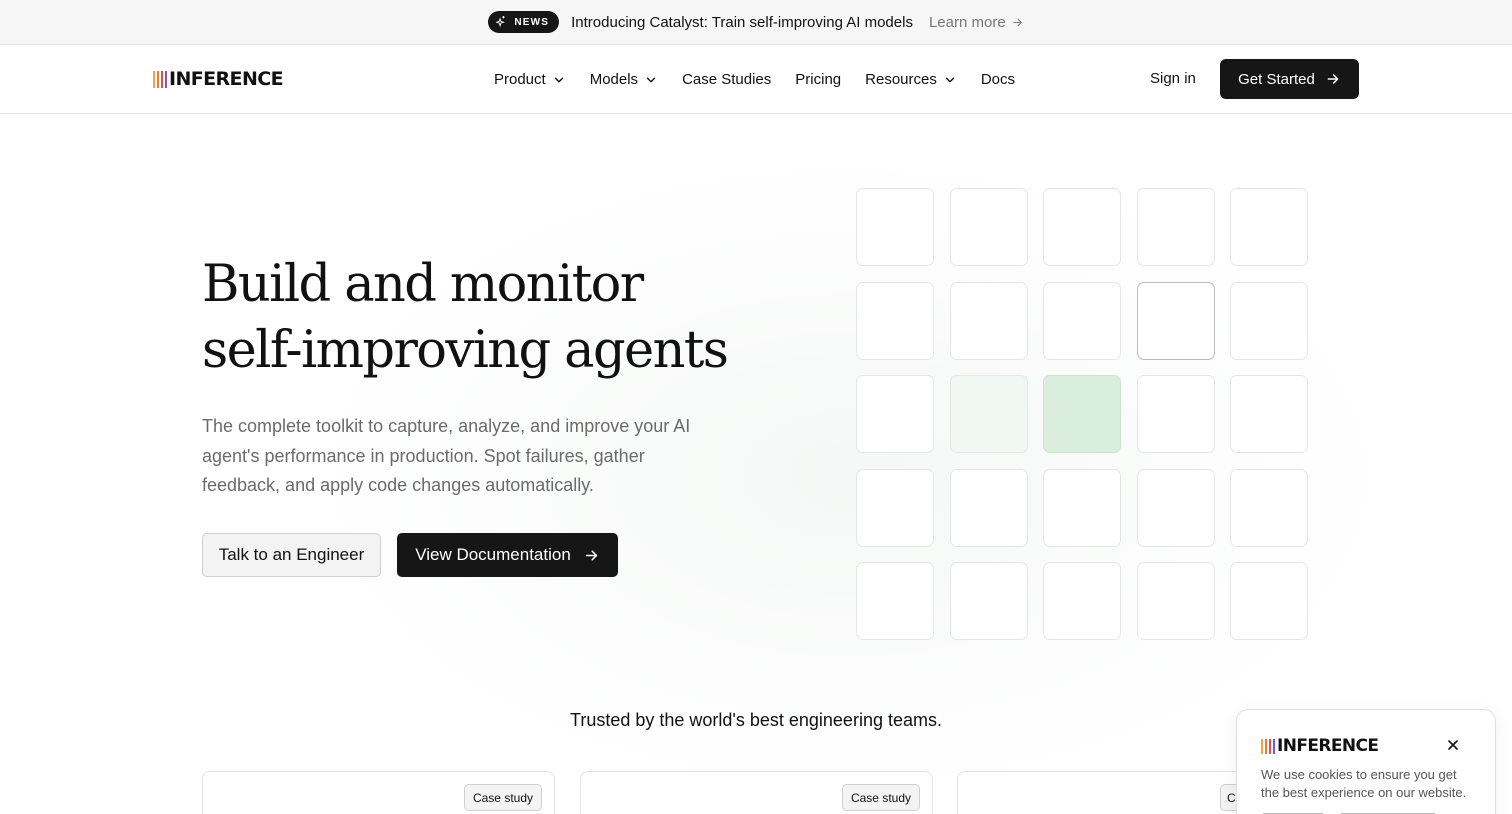  Describe the element at coordinates (520, 79) in the screenshot. I see `nav-item-label: Product` at that location.